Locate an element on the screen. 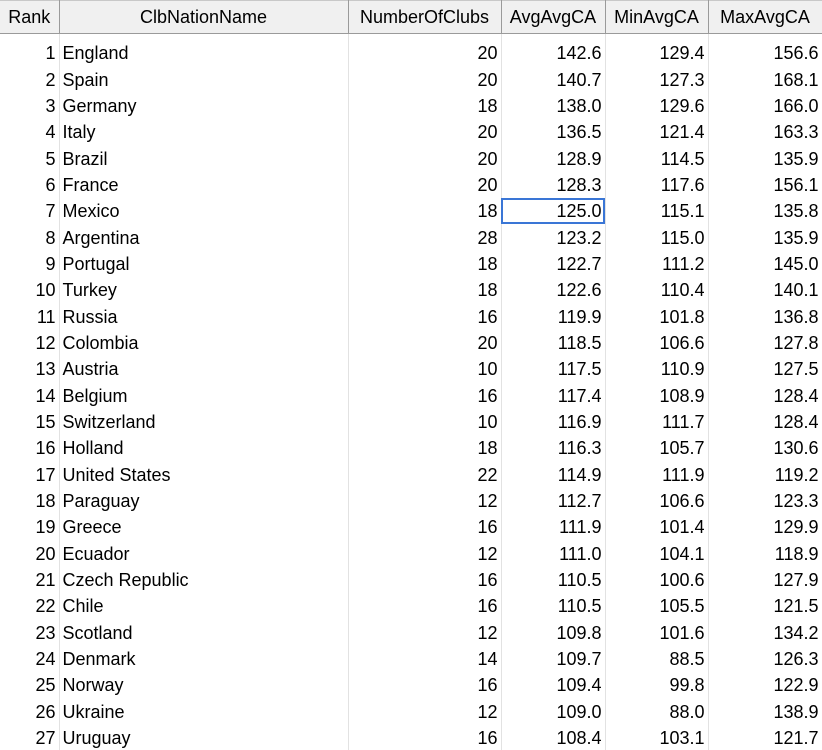 The width and height of the screenshot is (822, 750). cell-max-avg-ca: 156.6 is located at coordinates (765, 53).